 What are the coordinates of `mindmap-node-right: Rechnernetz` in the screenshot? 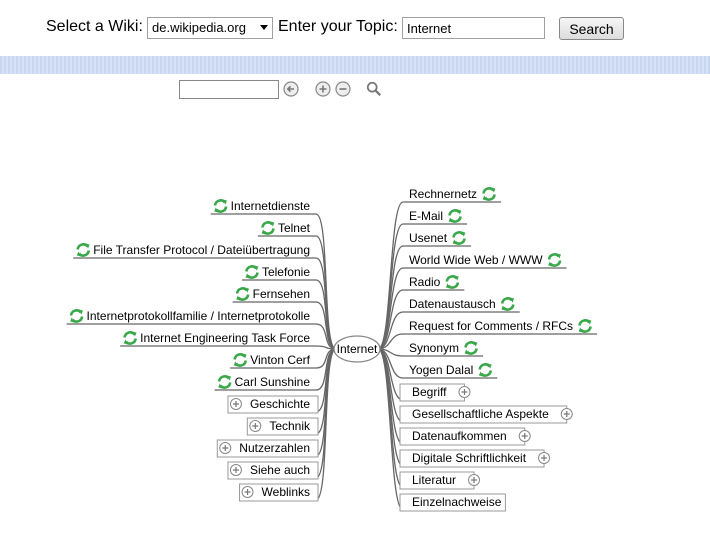 It's located at (452, 194).